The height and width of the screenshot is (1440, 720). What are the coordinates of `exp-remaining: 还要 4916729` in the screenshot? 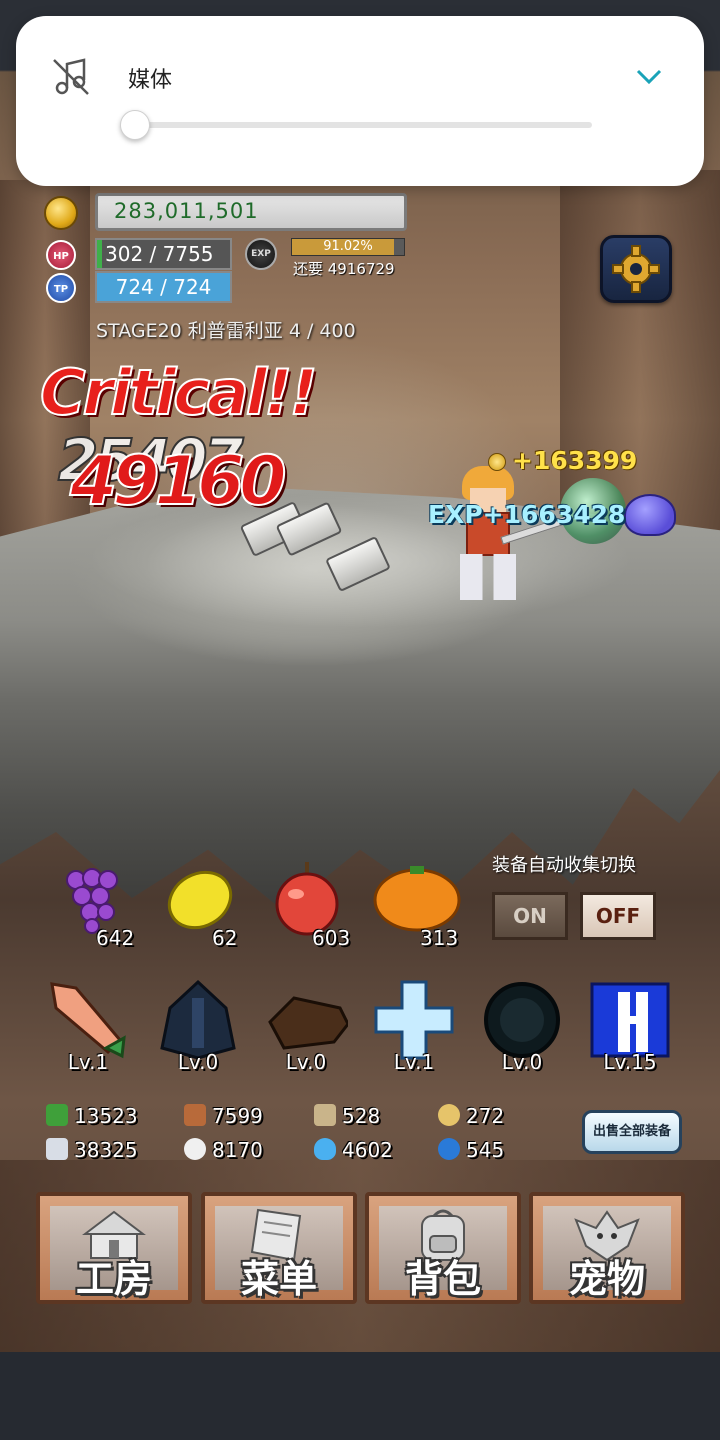 It's located at (344, 269).